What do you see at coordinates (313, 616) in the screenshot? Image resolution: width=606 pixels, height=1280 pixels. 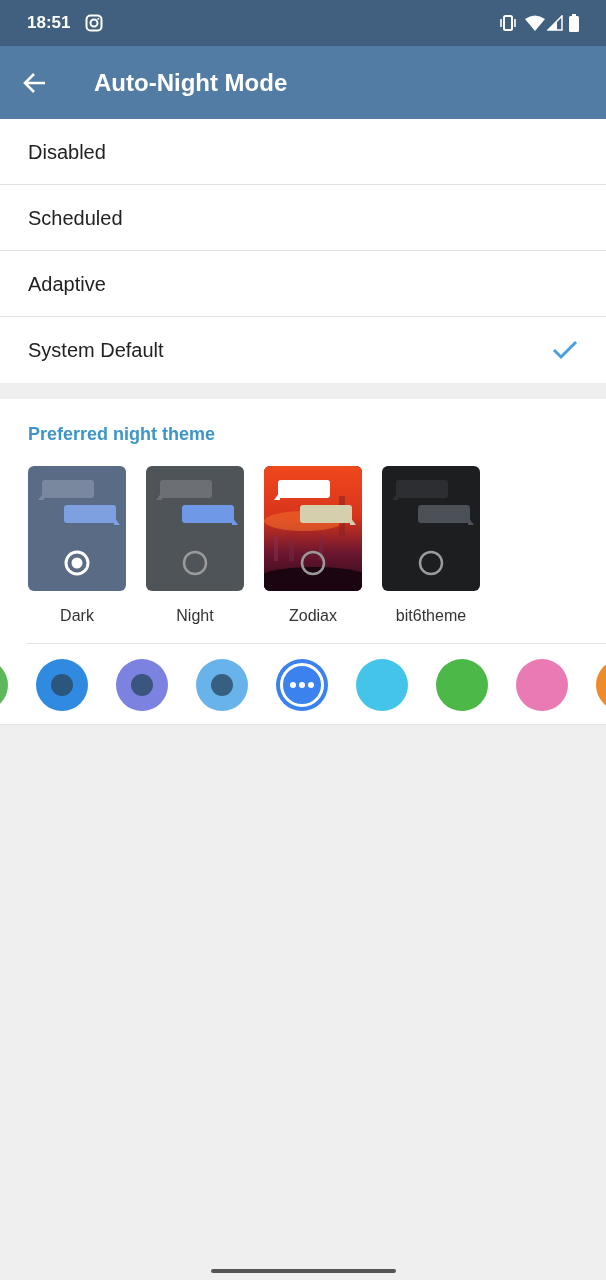 I see `theme-name: Zodiax` at bounding box center [313, 616].